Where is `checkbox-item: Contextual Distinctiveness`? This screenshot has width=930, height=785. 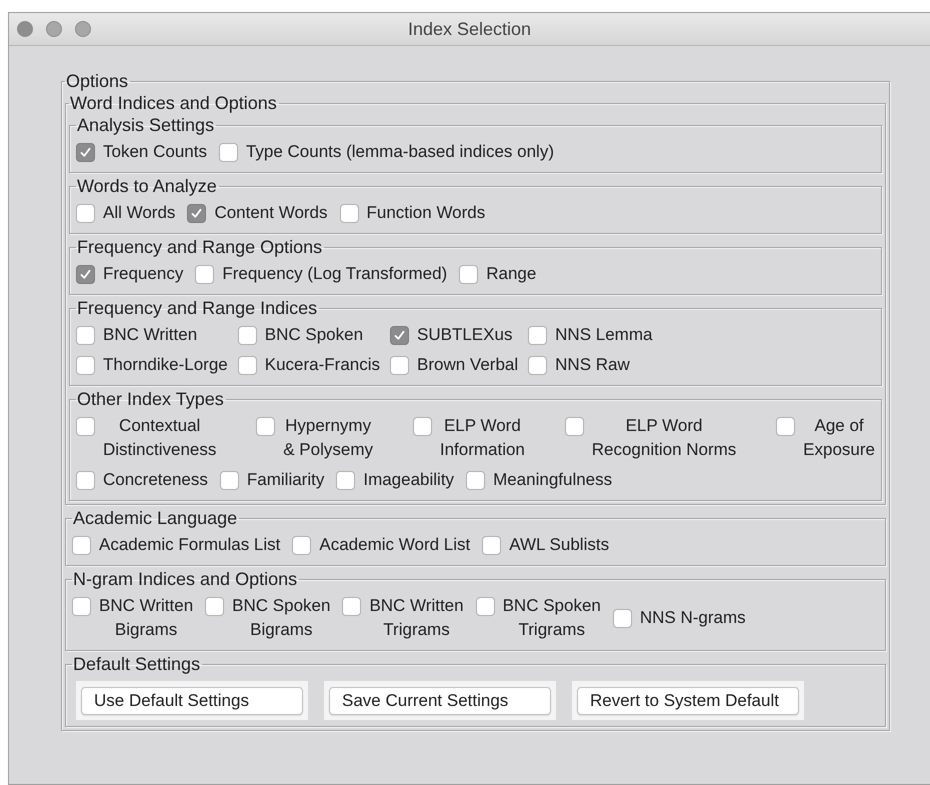 checkbox-item: Contextual Distinctiveness is located at coordinates (146, 439).